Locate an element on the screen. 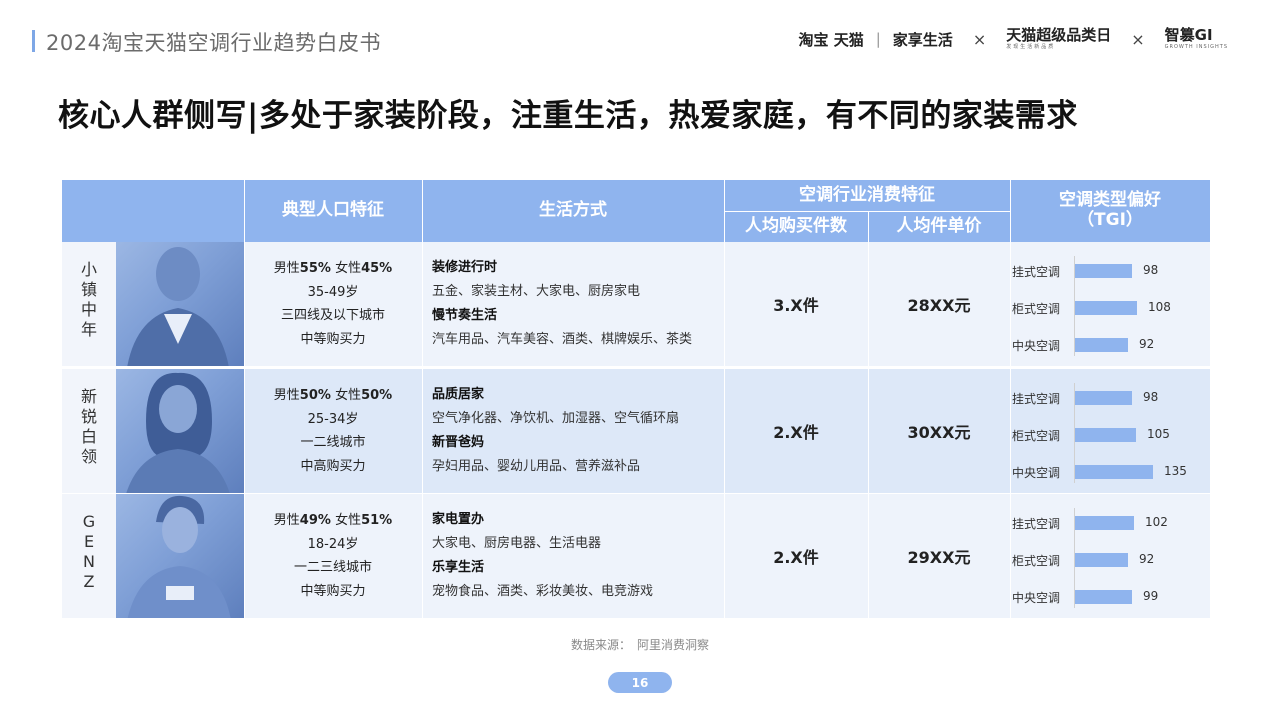 The width and height of the screenshot is (1280, 720). tgi-mini-chart: 挂式空调 98 柜式空调 108 中央空调 92 is located at coordinates (1111, 304).